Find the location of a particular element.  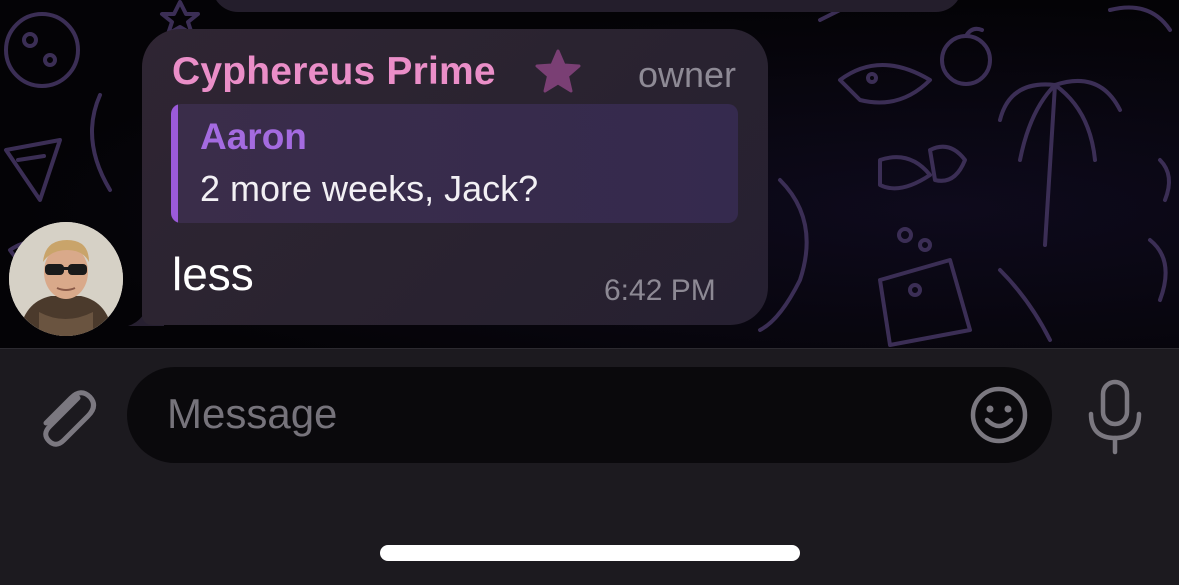

microphone-icon is located at coordinates (1115, 418).